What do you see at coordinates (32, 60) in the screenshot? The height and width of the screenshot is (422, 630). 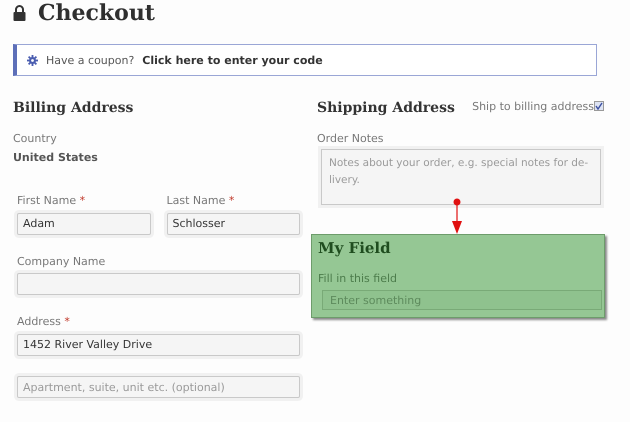 I see `gear-icon` at bounding box center [32, 60].